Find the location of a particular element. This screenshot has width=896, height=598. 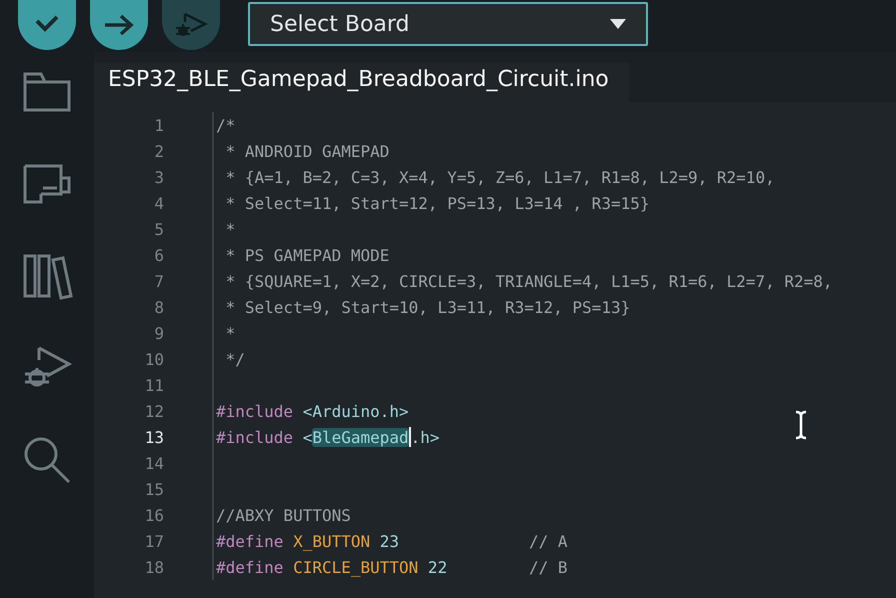

arrow-right-icon is located at coordinates (119, 25).